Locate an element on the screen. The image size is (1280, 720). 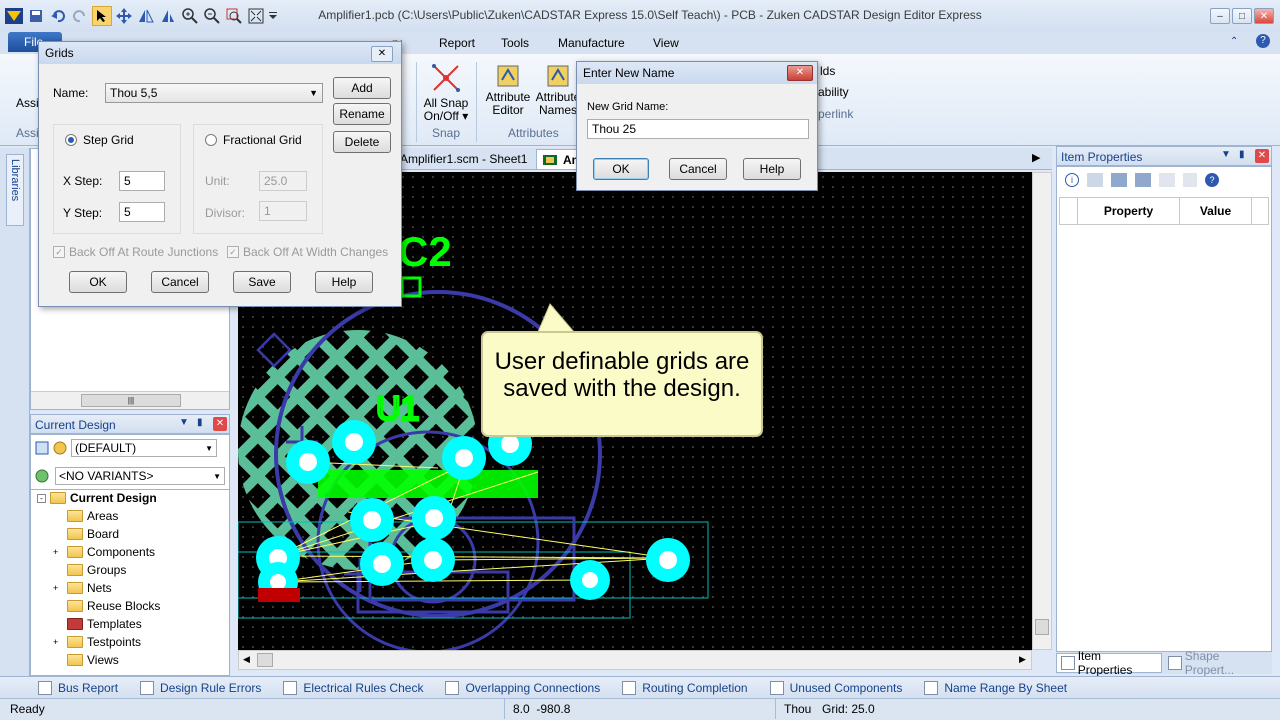
item-properties-title: Item Properties is located at coordinates (1102, 157).